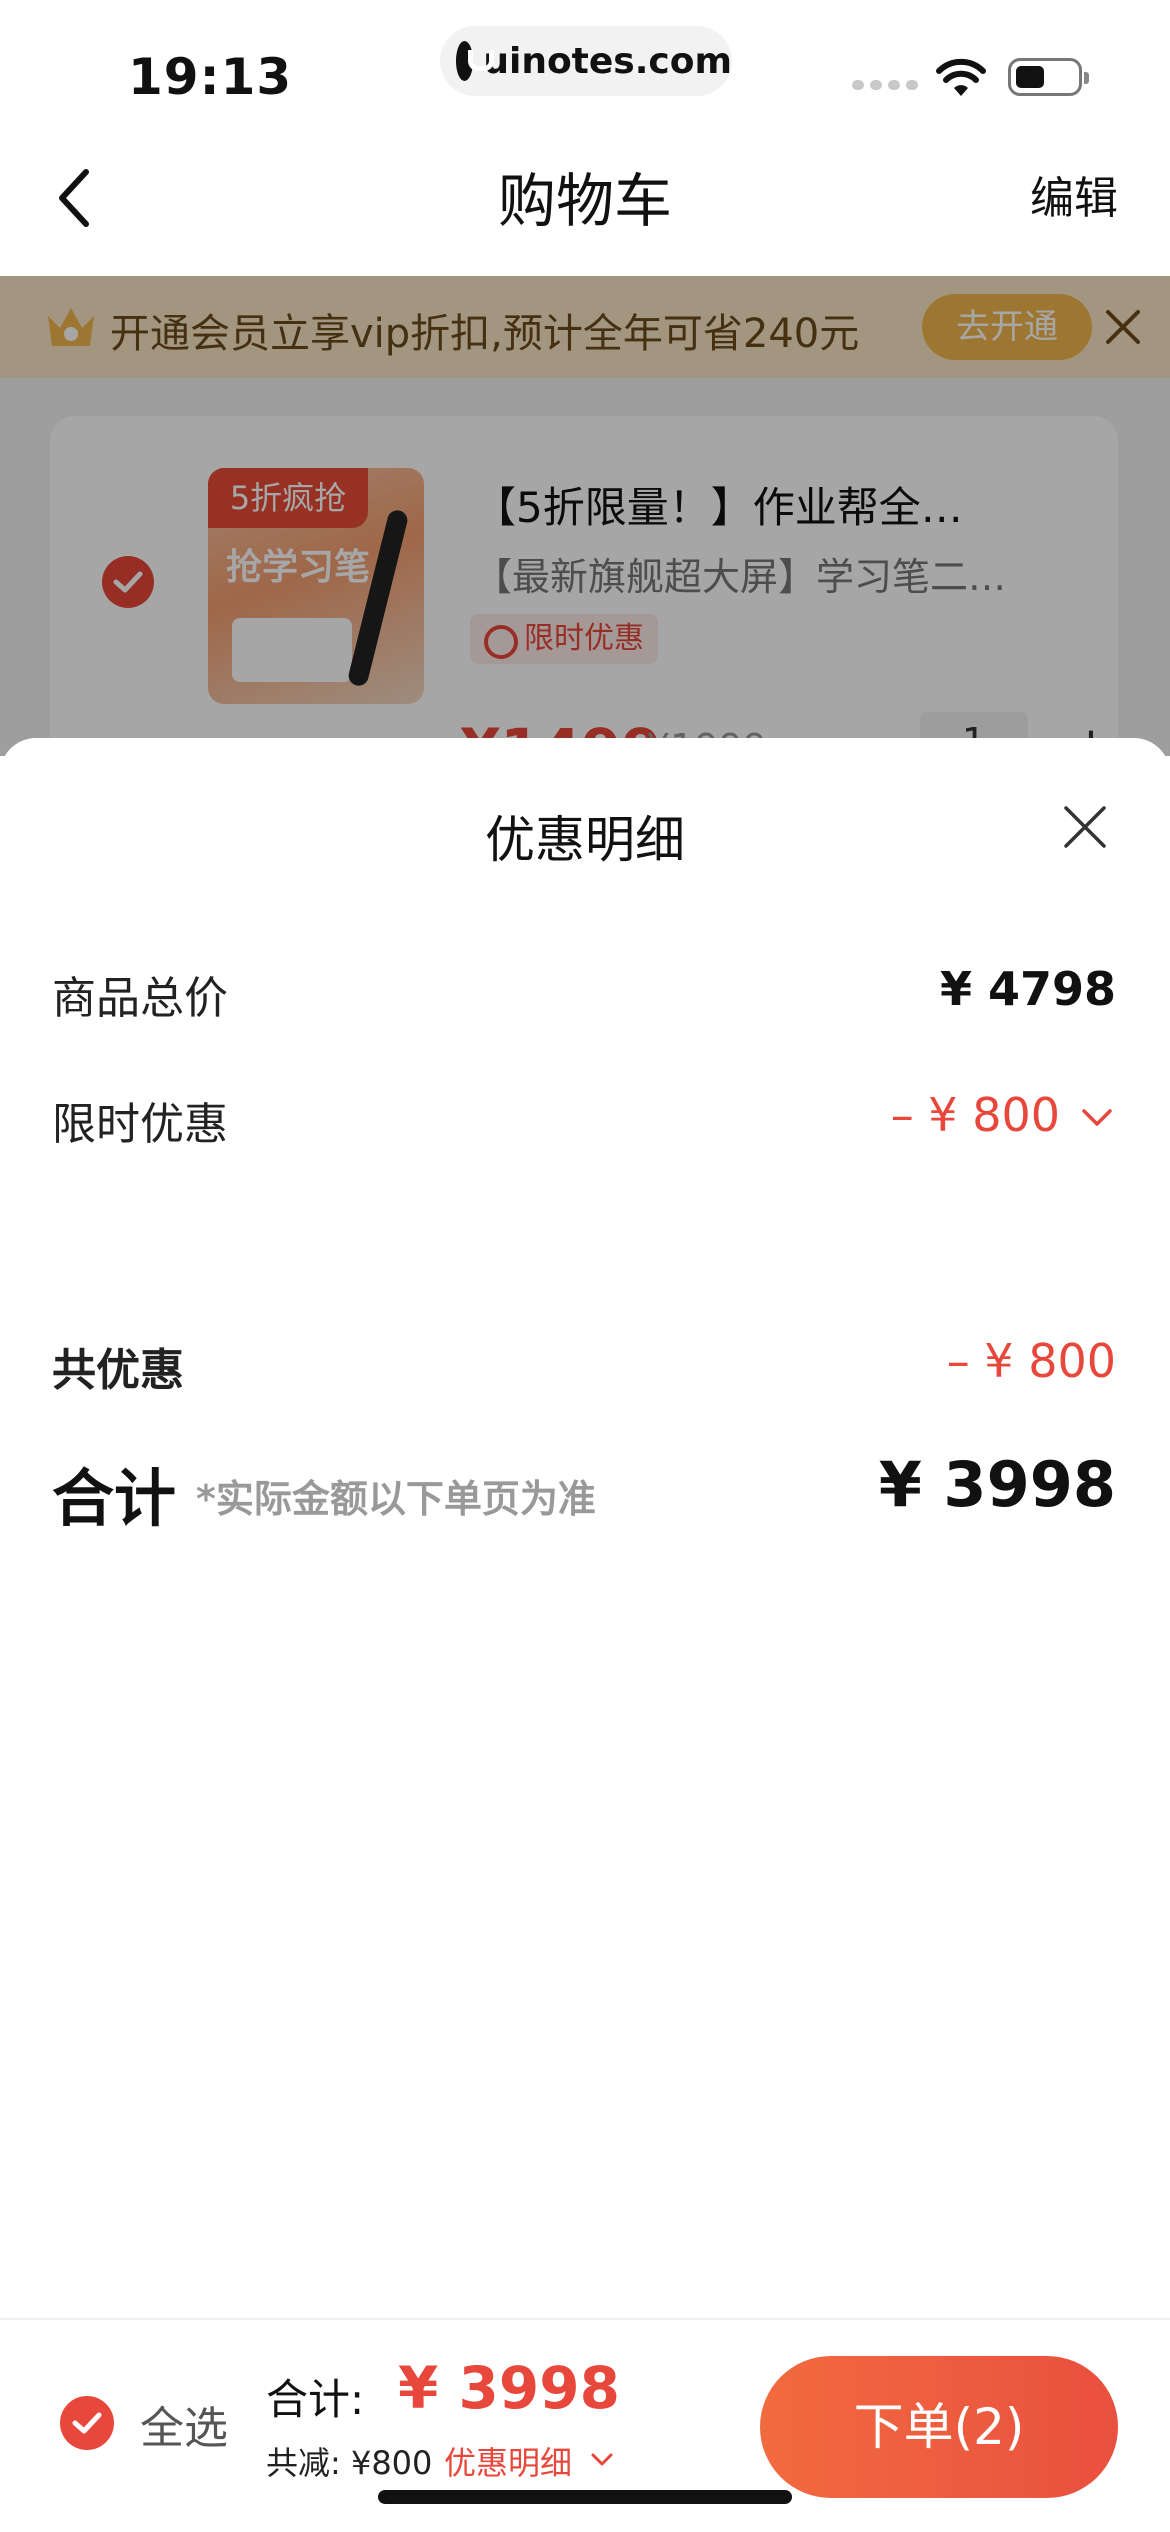 The width and height of the screenshot is (1170, 2532). I want to click on battery-icon, so click(1048, 77).